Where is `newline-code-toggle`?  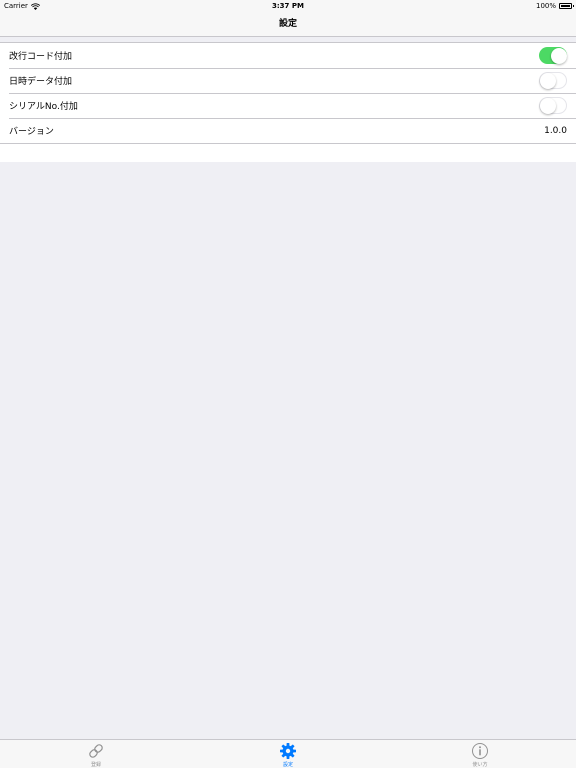 newline-code-toggle is located at coordinates (553, 55).